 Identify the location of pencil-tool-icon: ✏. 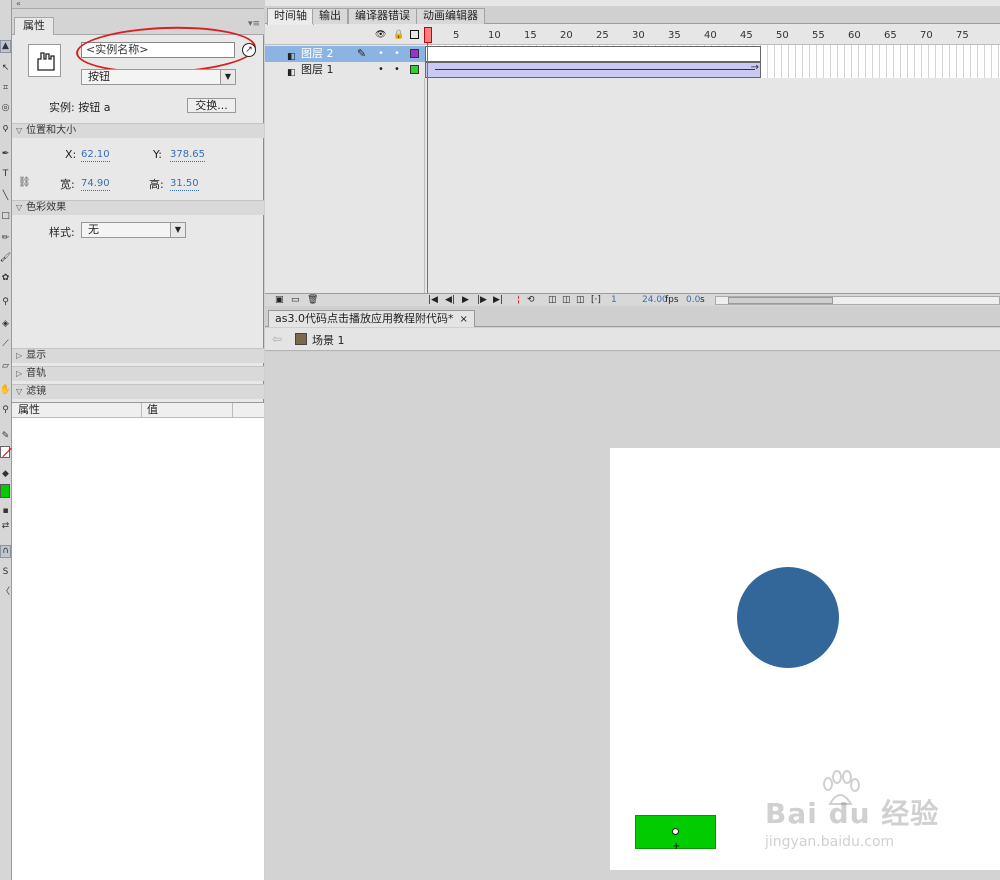
(5, 238).